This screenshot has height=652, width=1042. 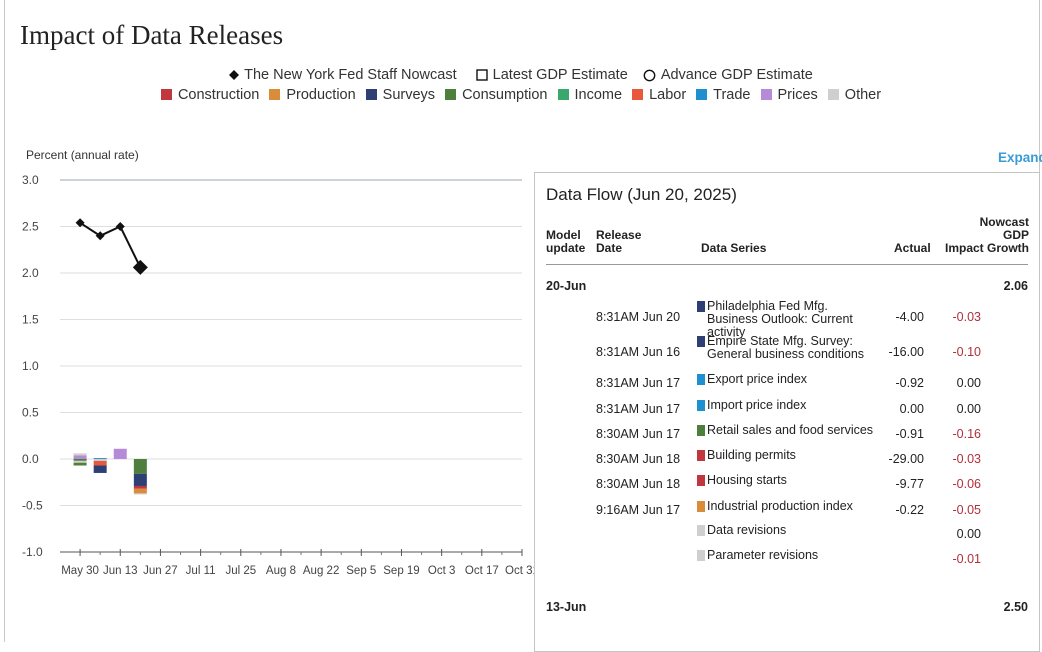 I want to click on legend-nowcast: The New York Fed Staff Nowcast, so click(x=343, y=75).